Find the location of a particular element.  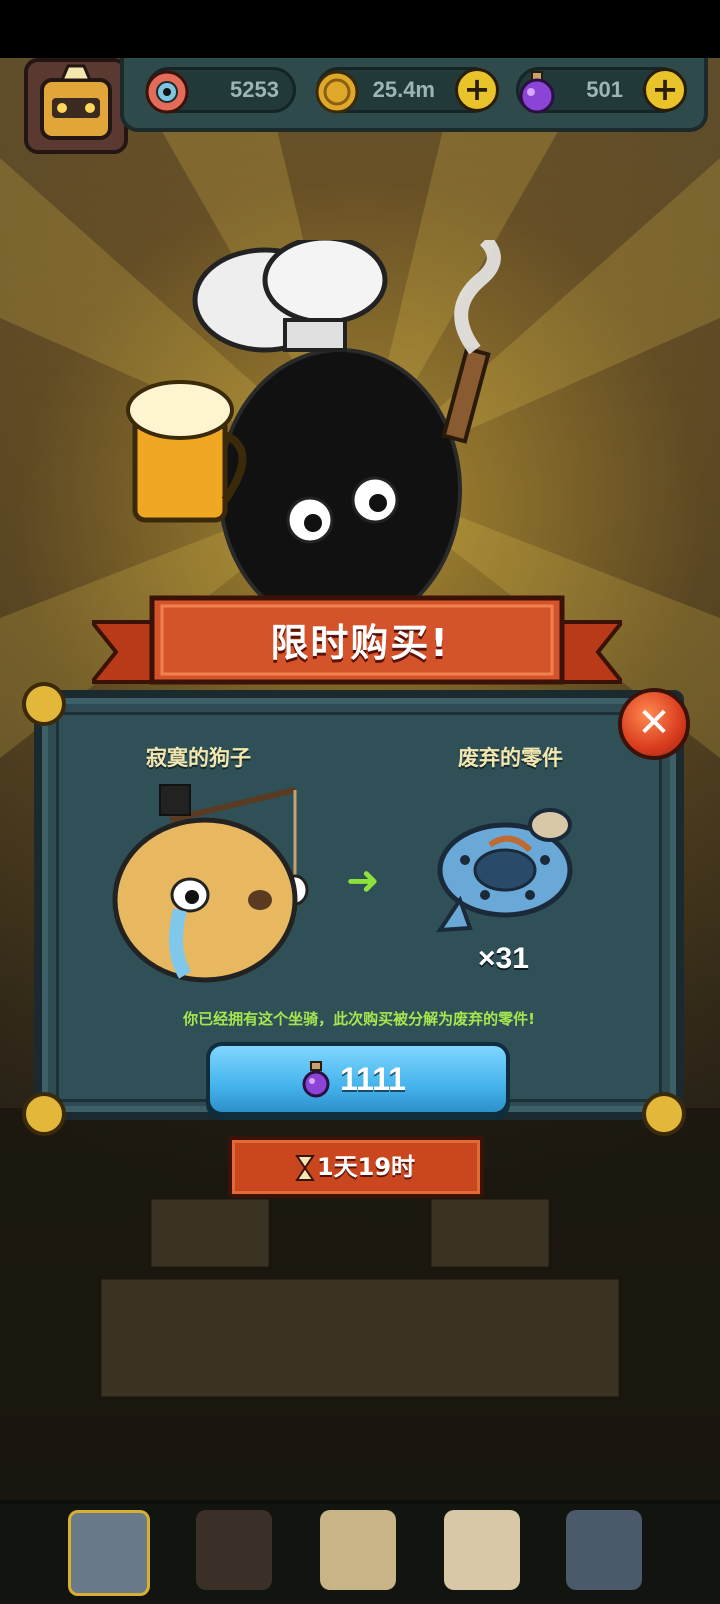

conversion-notice: 你已经拥有这个坐骑，此次购买被分解为废弃的零件! is located at coordinates (359, 1019).